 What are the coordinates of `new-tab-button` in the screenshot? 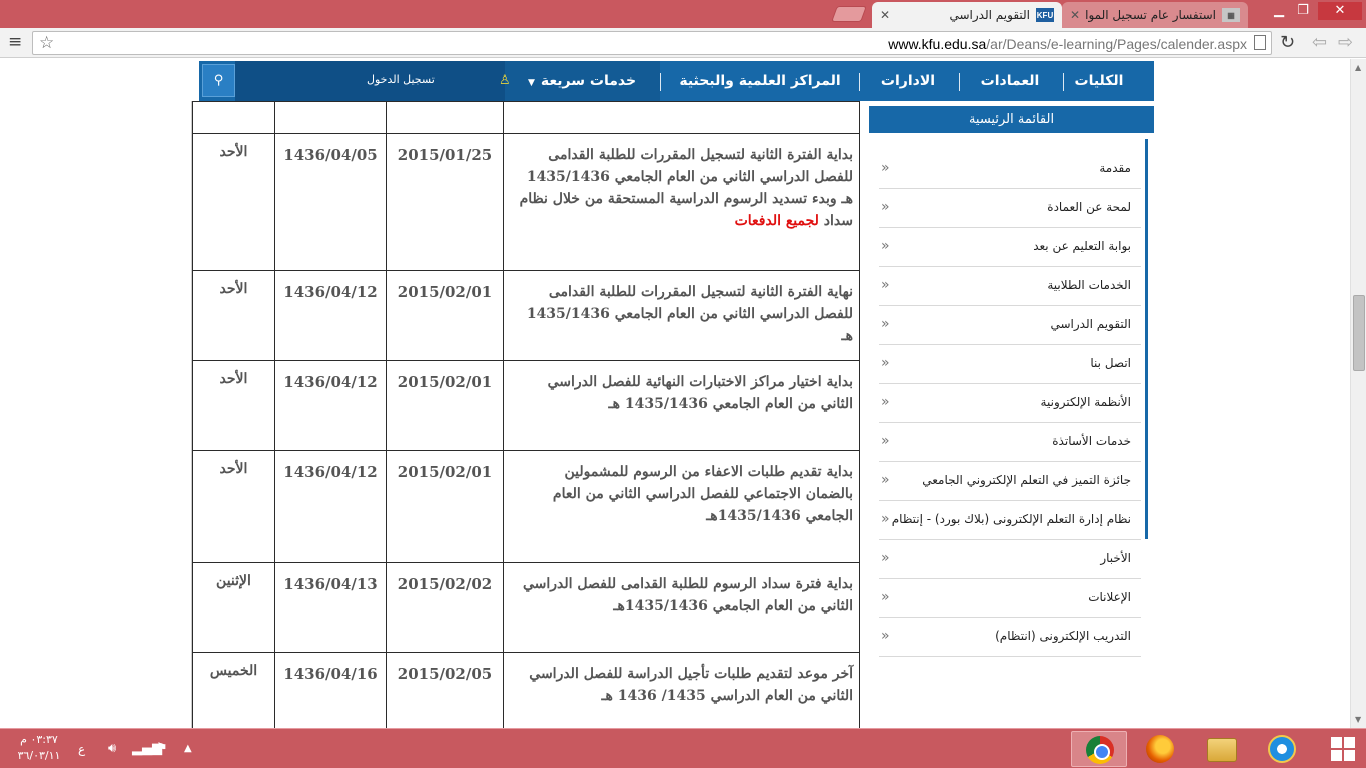 It's located at (849, 14).